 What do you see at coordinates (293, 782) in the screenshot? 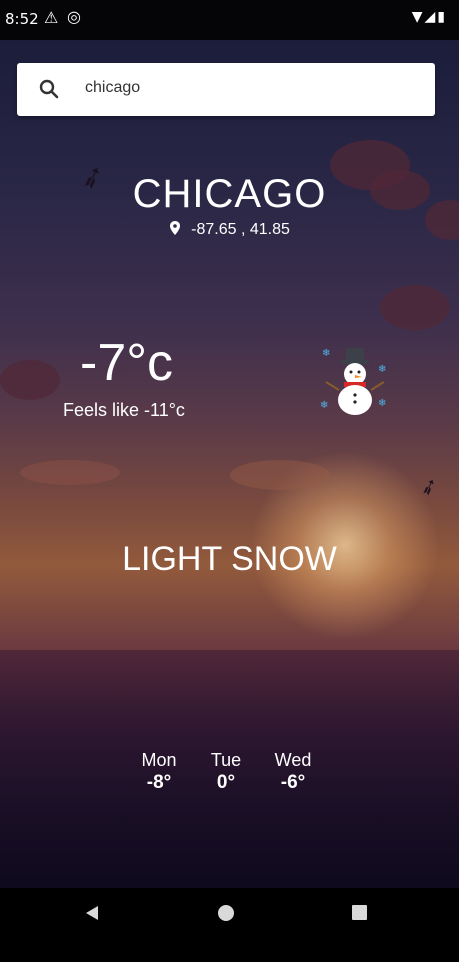
I see `forecast-day-temp: -6°` at bounding box center [293, 782].